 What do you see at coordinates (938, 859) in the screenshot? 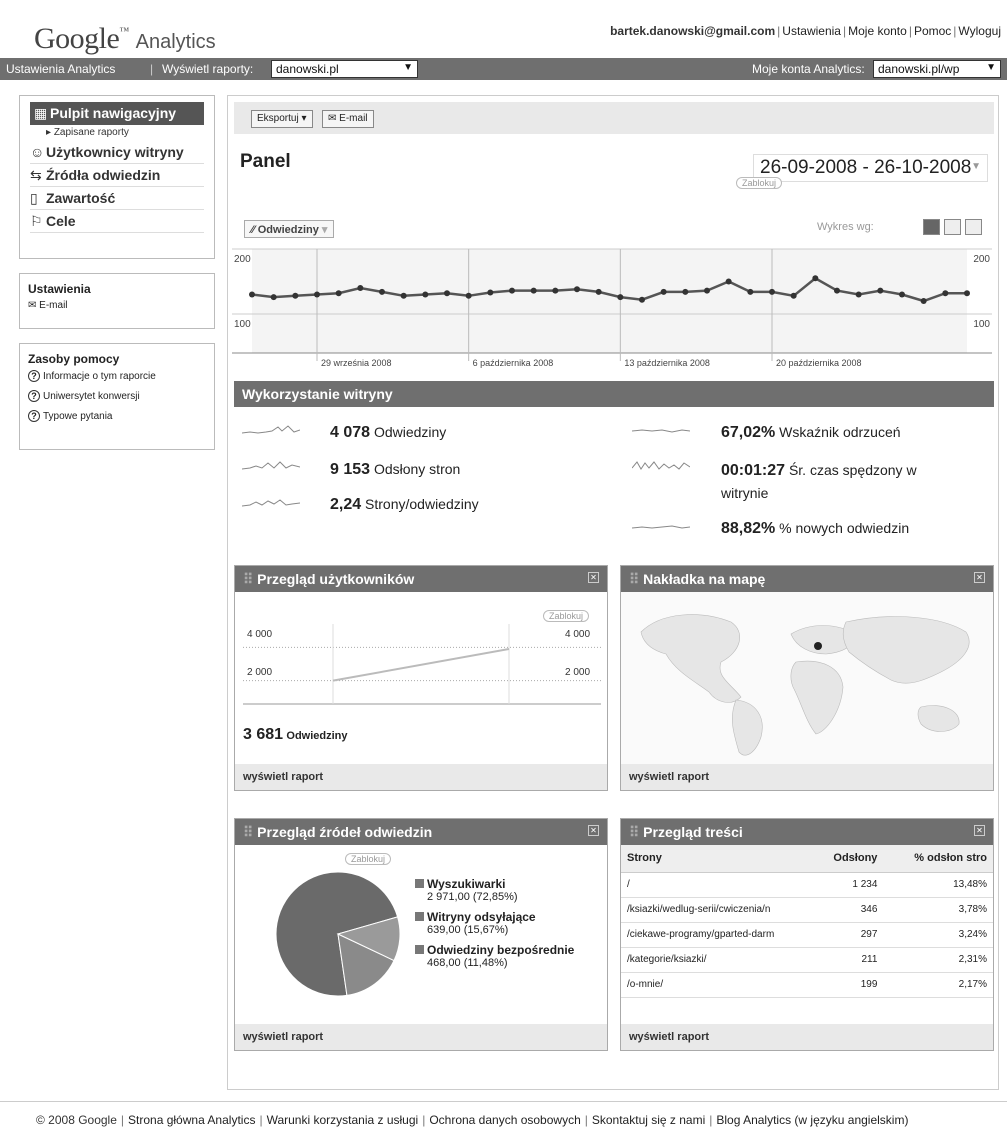
I see `column-header-percent: % odsłon stro` at bounding box center [938, 859].